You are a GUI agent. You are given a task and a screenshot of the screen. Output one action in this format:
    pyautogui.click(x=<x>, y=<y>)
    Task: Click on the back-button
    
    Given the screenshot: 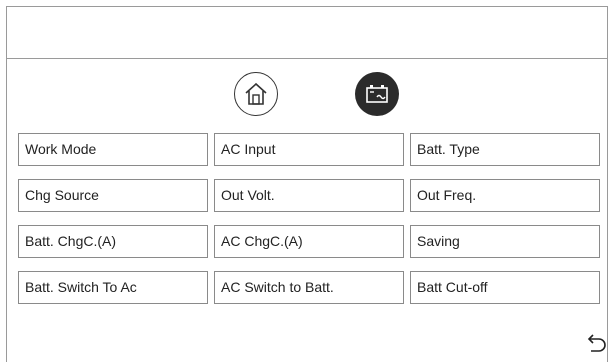 What is the action you would take?
    pyautogui.click(x=597, y=343)
    